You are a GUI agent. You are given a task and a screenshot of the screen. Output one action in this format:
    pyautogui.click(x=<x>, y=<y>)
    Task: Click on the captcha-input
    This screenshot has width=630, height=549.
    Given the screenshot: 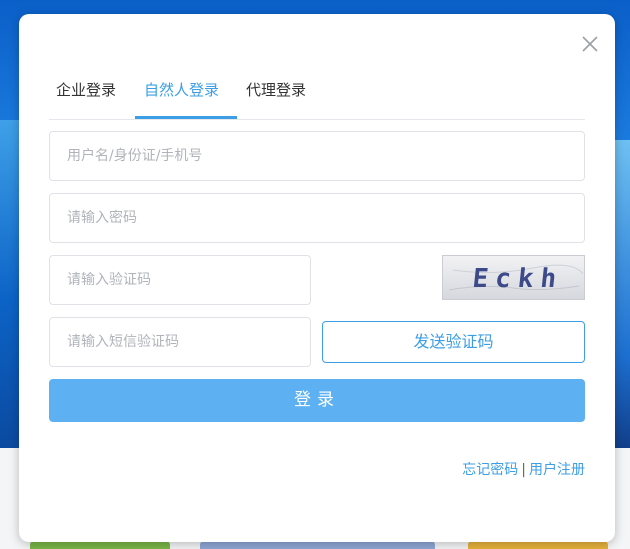 What is the action you would take?
    pyautogui.click(x=180, y=280)
    